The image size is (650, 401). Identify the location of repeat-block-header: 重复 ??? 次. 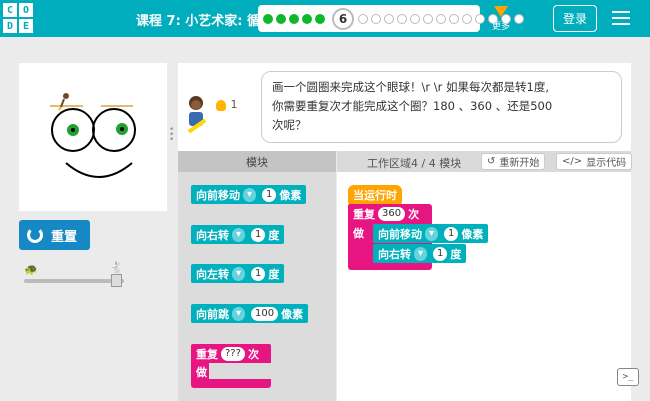
(231, 353).